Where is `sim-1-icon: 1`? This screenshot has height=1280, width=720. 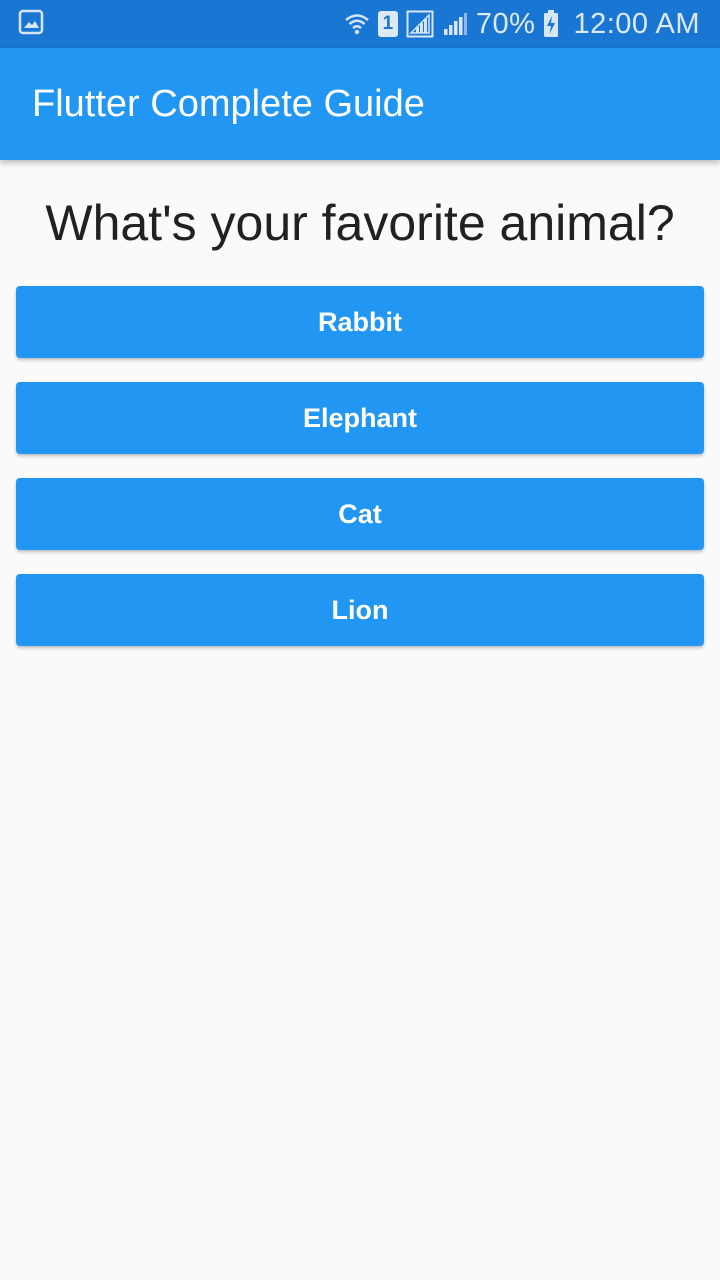
sim-1-icon: 1 is located at coordinates (387, 24).